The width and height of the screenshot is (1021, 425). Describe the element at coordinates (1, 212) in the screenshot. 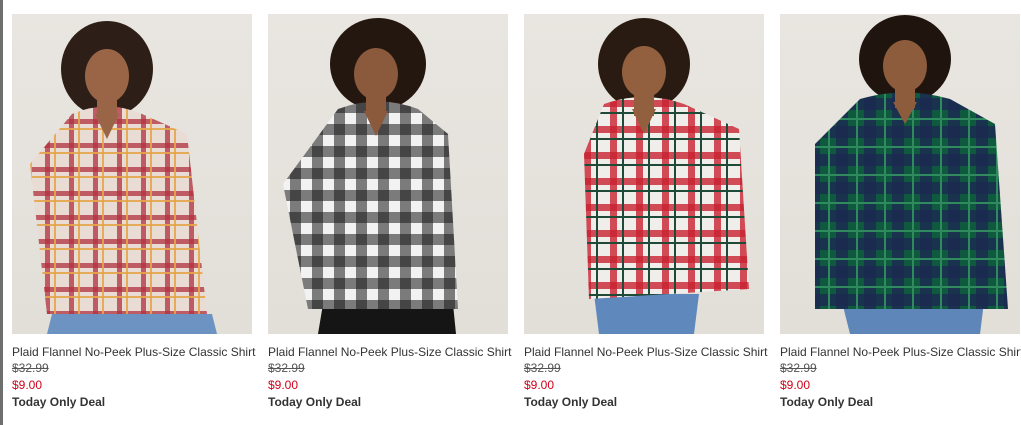

I see `left-edge-divider` at that location.